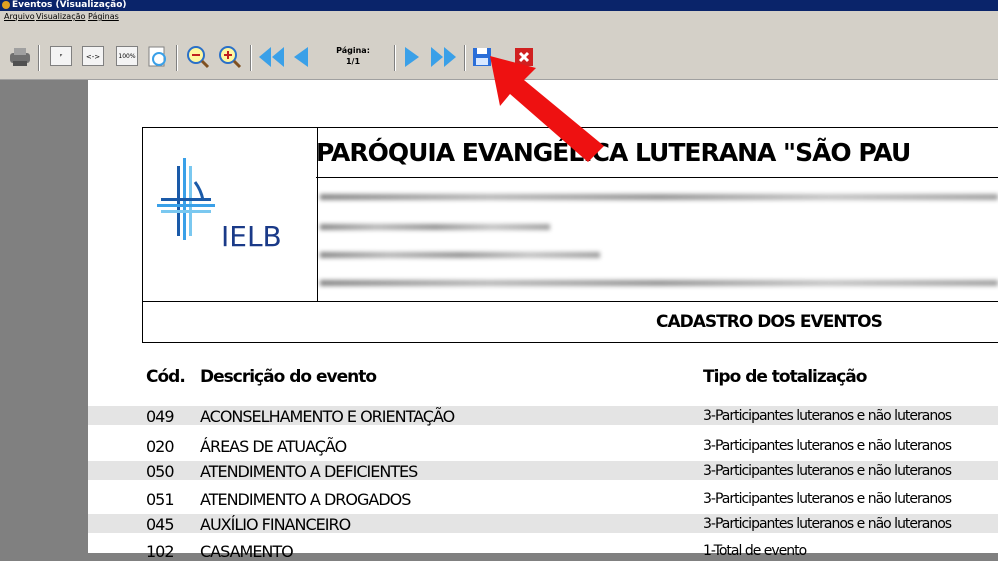 This screenshot has height=561, width=998. Describe the element at coordinates (160, 524) in the screenshot. I see `row-code: 045` at that location.